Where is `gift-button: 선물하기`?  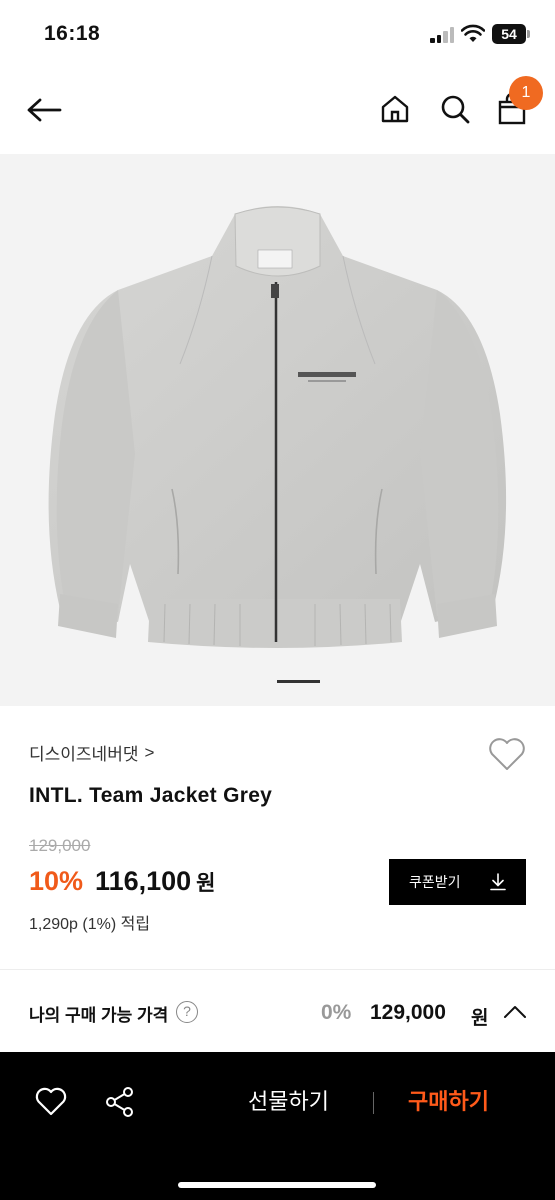 gift-button: 선물하기 is located at coordinates (288, 1100).